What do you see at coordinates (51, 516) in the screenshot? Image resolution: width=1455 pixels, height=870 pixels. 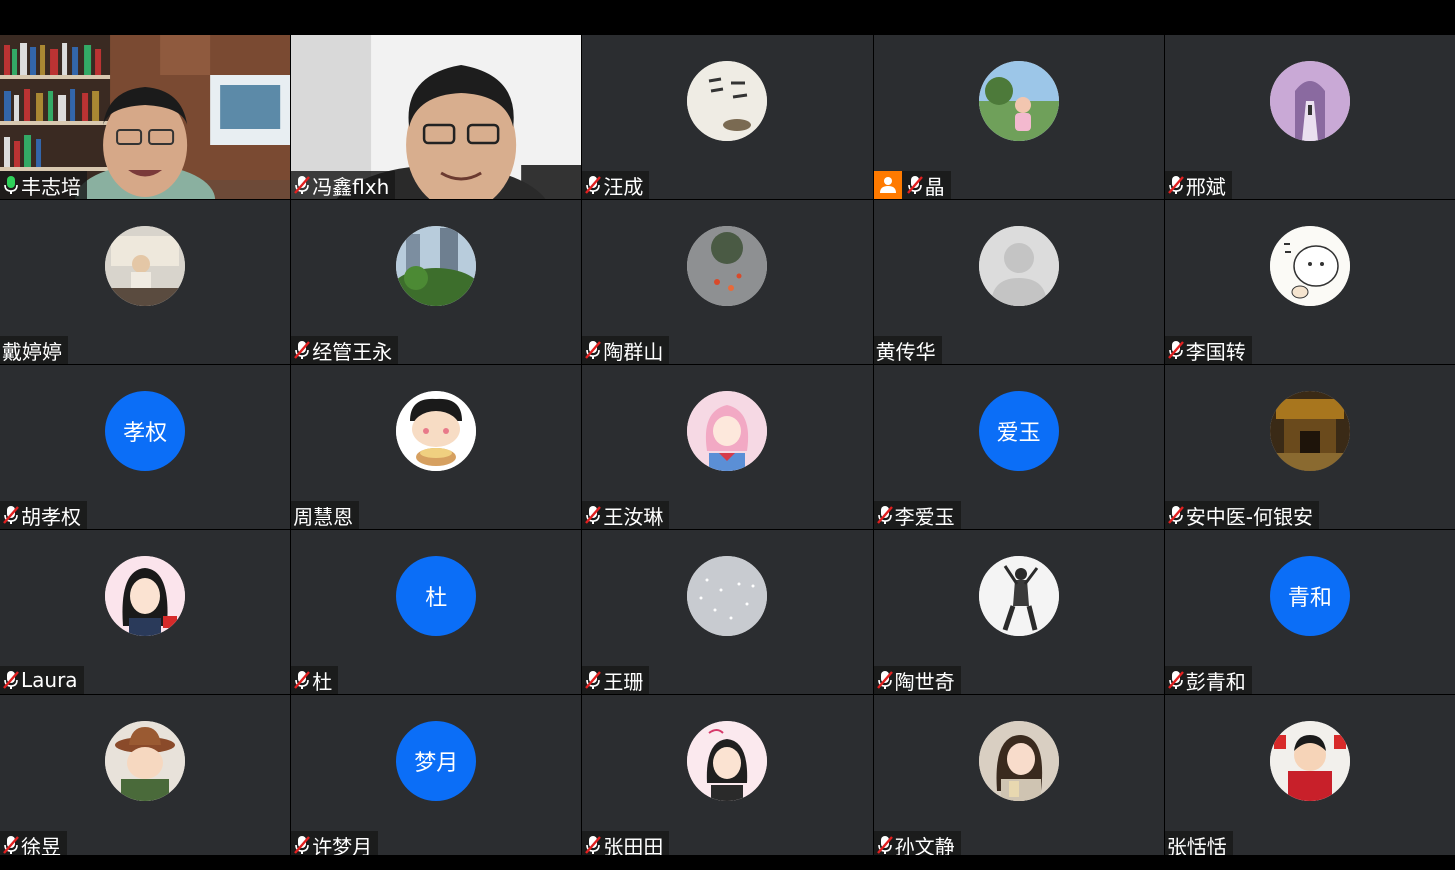 I see `participant-name: 胡孝权` at bounding box center [51, 516].